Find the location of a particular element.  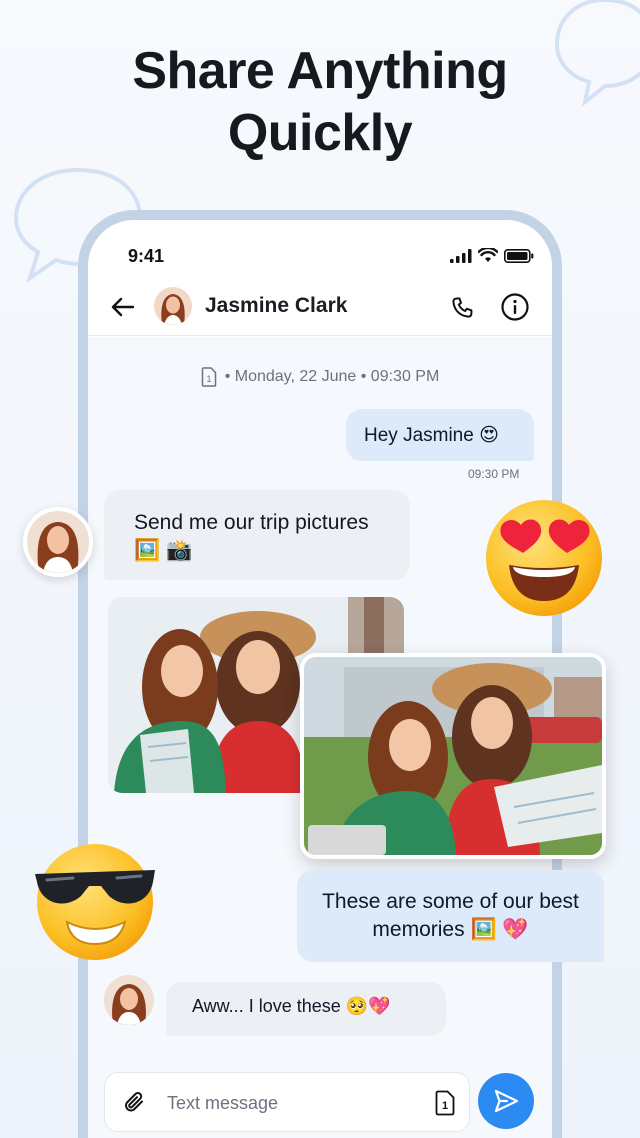

signal-icon is located at coordinates (461, 255).